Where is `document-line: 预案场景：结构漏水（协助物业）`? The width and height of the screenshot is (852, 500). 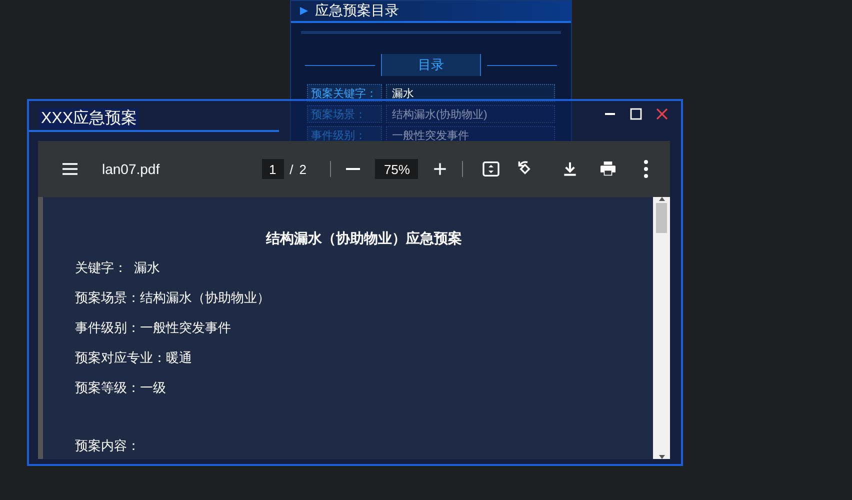 document-line: 预案场景：结构漏水（协助物业） is located at coordinates (173, 298).